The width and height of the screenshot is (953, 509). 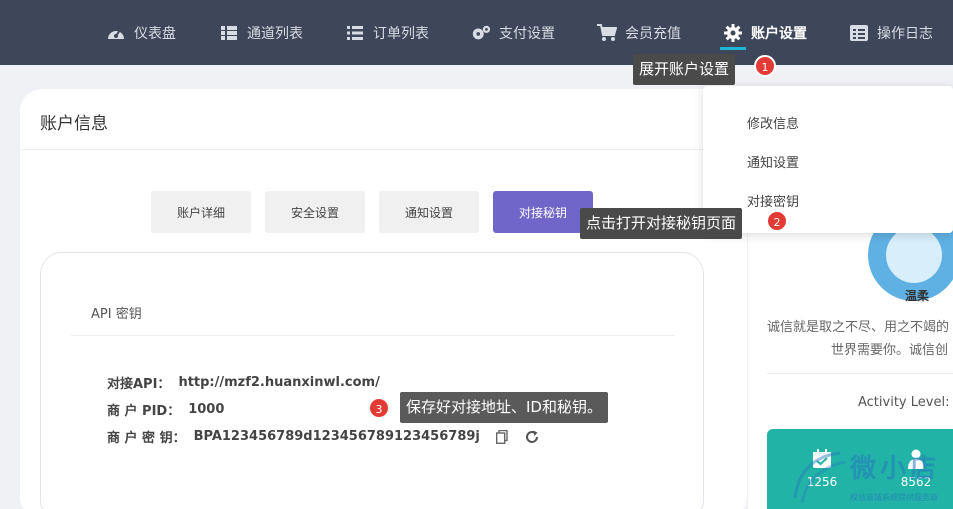 I want to click on nav-item-payment-settings: 支付设置, so click(x=513, y=32).